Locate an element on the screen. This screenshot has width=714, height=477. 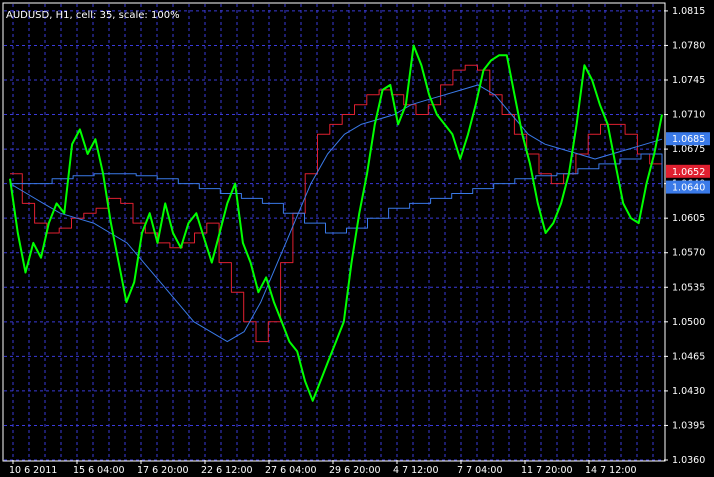
x-tick-label: 7 7 04:00 is located at coordinates (480, 470).